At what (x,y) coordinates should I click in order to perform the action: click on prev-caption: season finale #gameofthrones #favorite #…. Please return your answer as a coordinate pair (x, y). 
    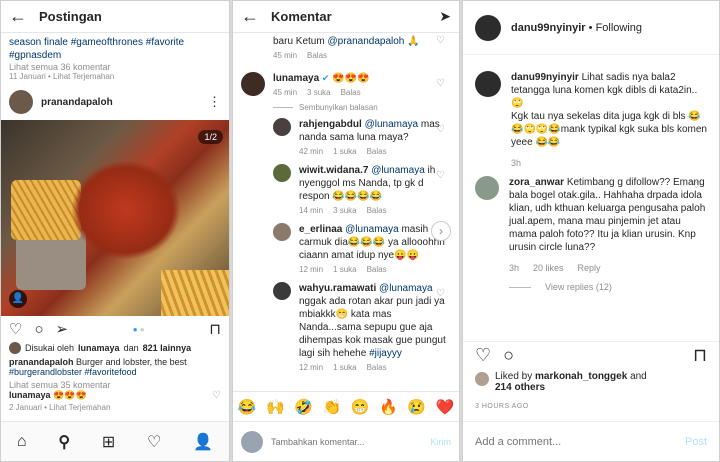
    Looking at the image, I should click on (115, 49).